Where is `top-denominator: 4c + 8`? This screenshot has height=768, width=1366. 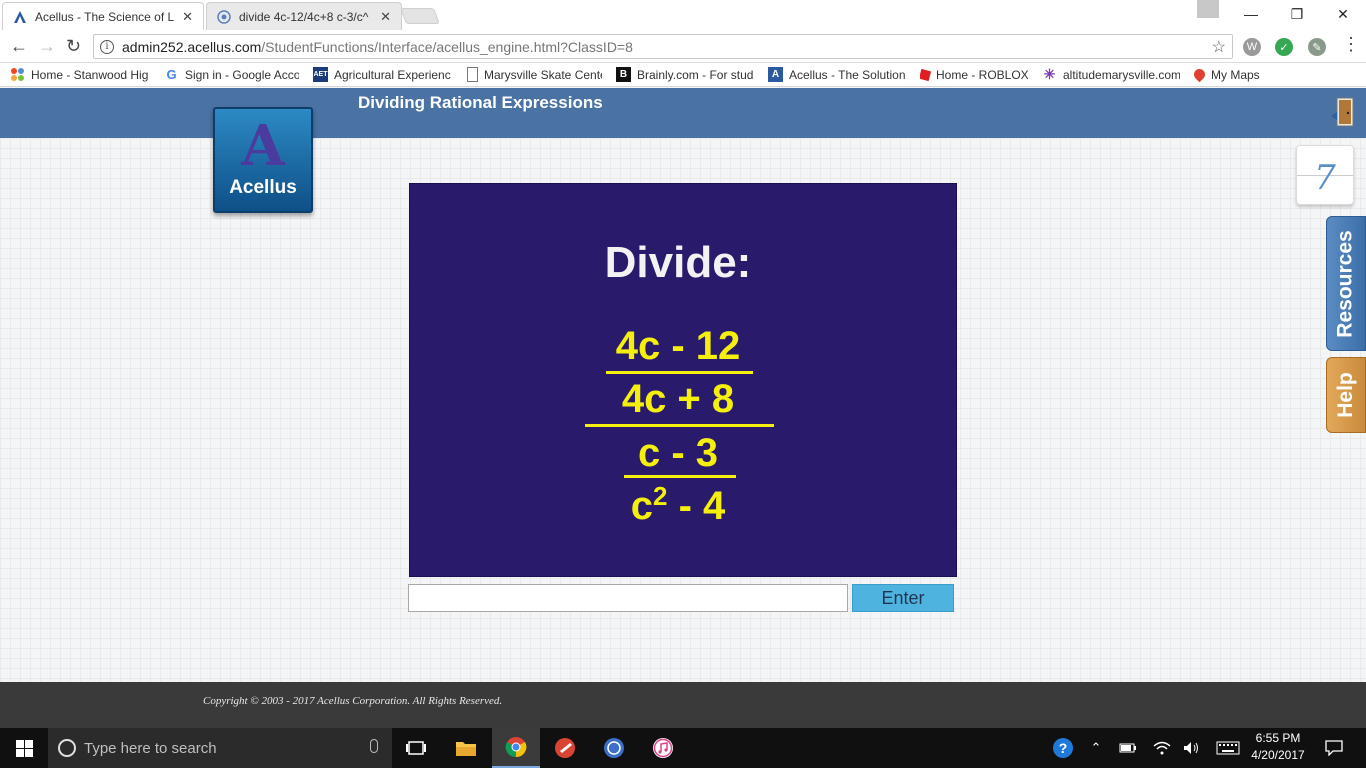 top-denominator: 4c + 8 is located at coordinates (678, 399).